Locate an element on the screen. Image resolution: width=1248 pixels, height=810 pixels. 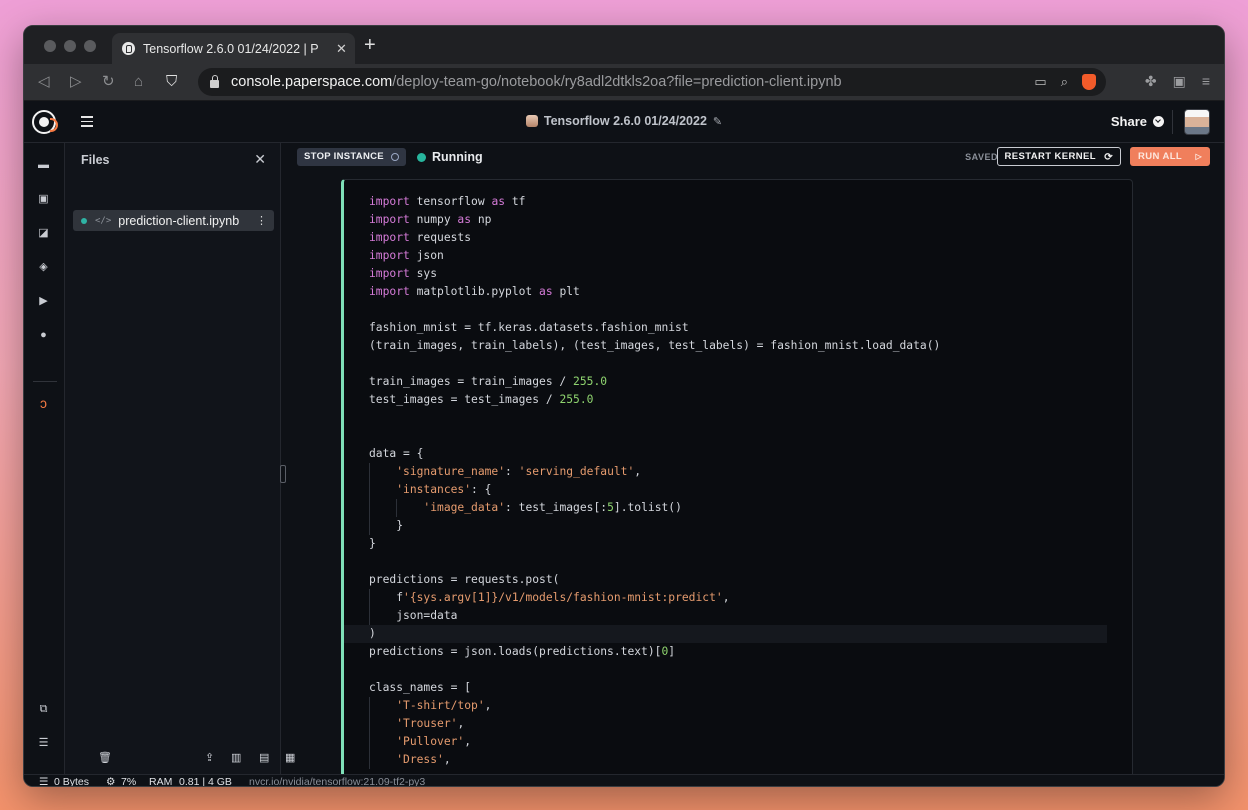
share-label: Share is located at coordinates (1128, 121).